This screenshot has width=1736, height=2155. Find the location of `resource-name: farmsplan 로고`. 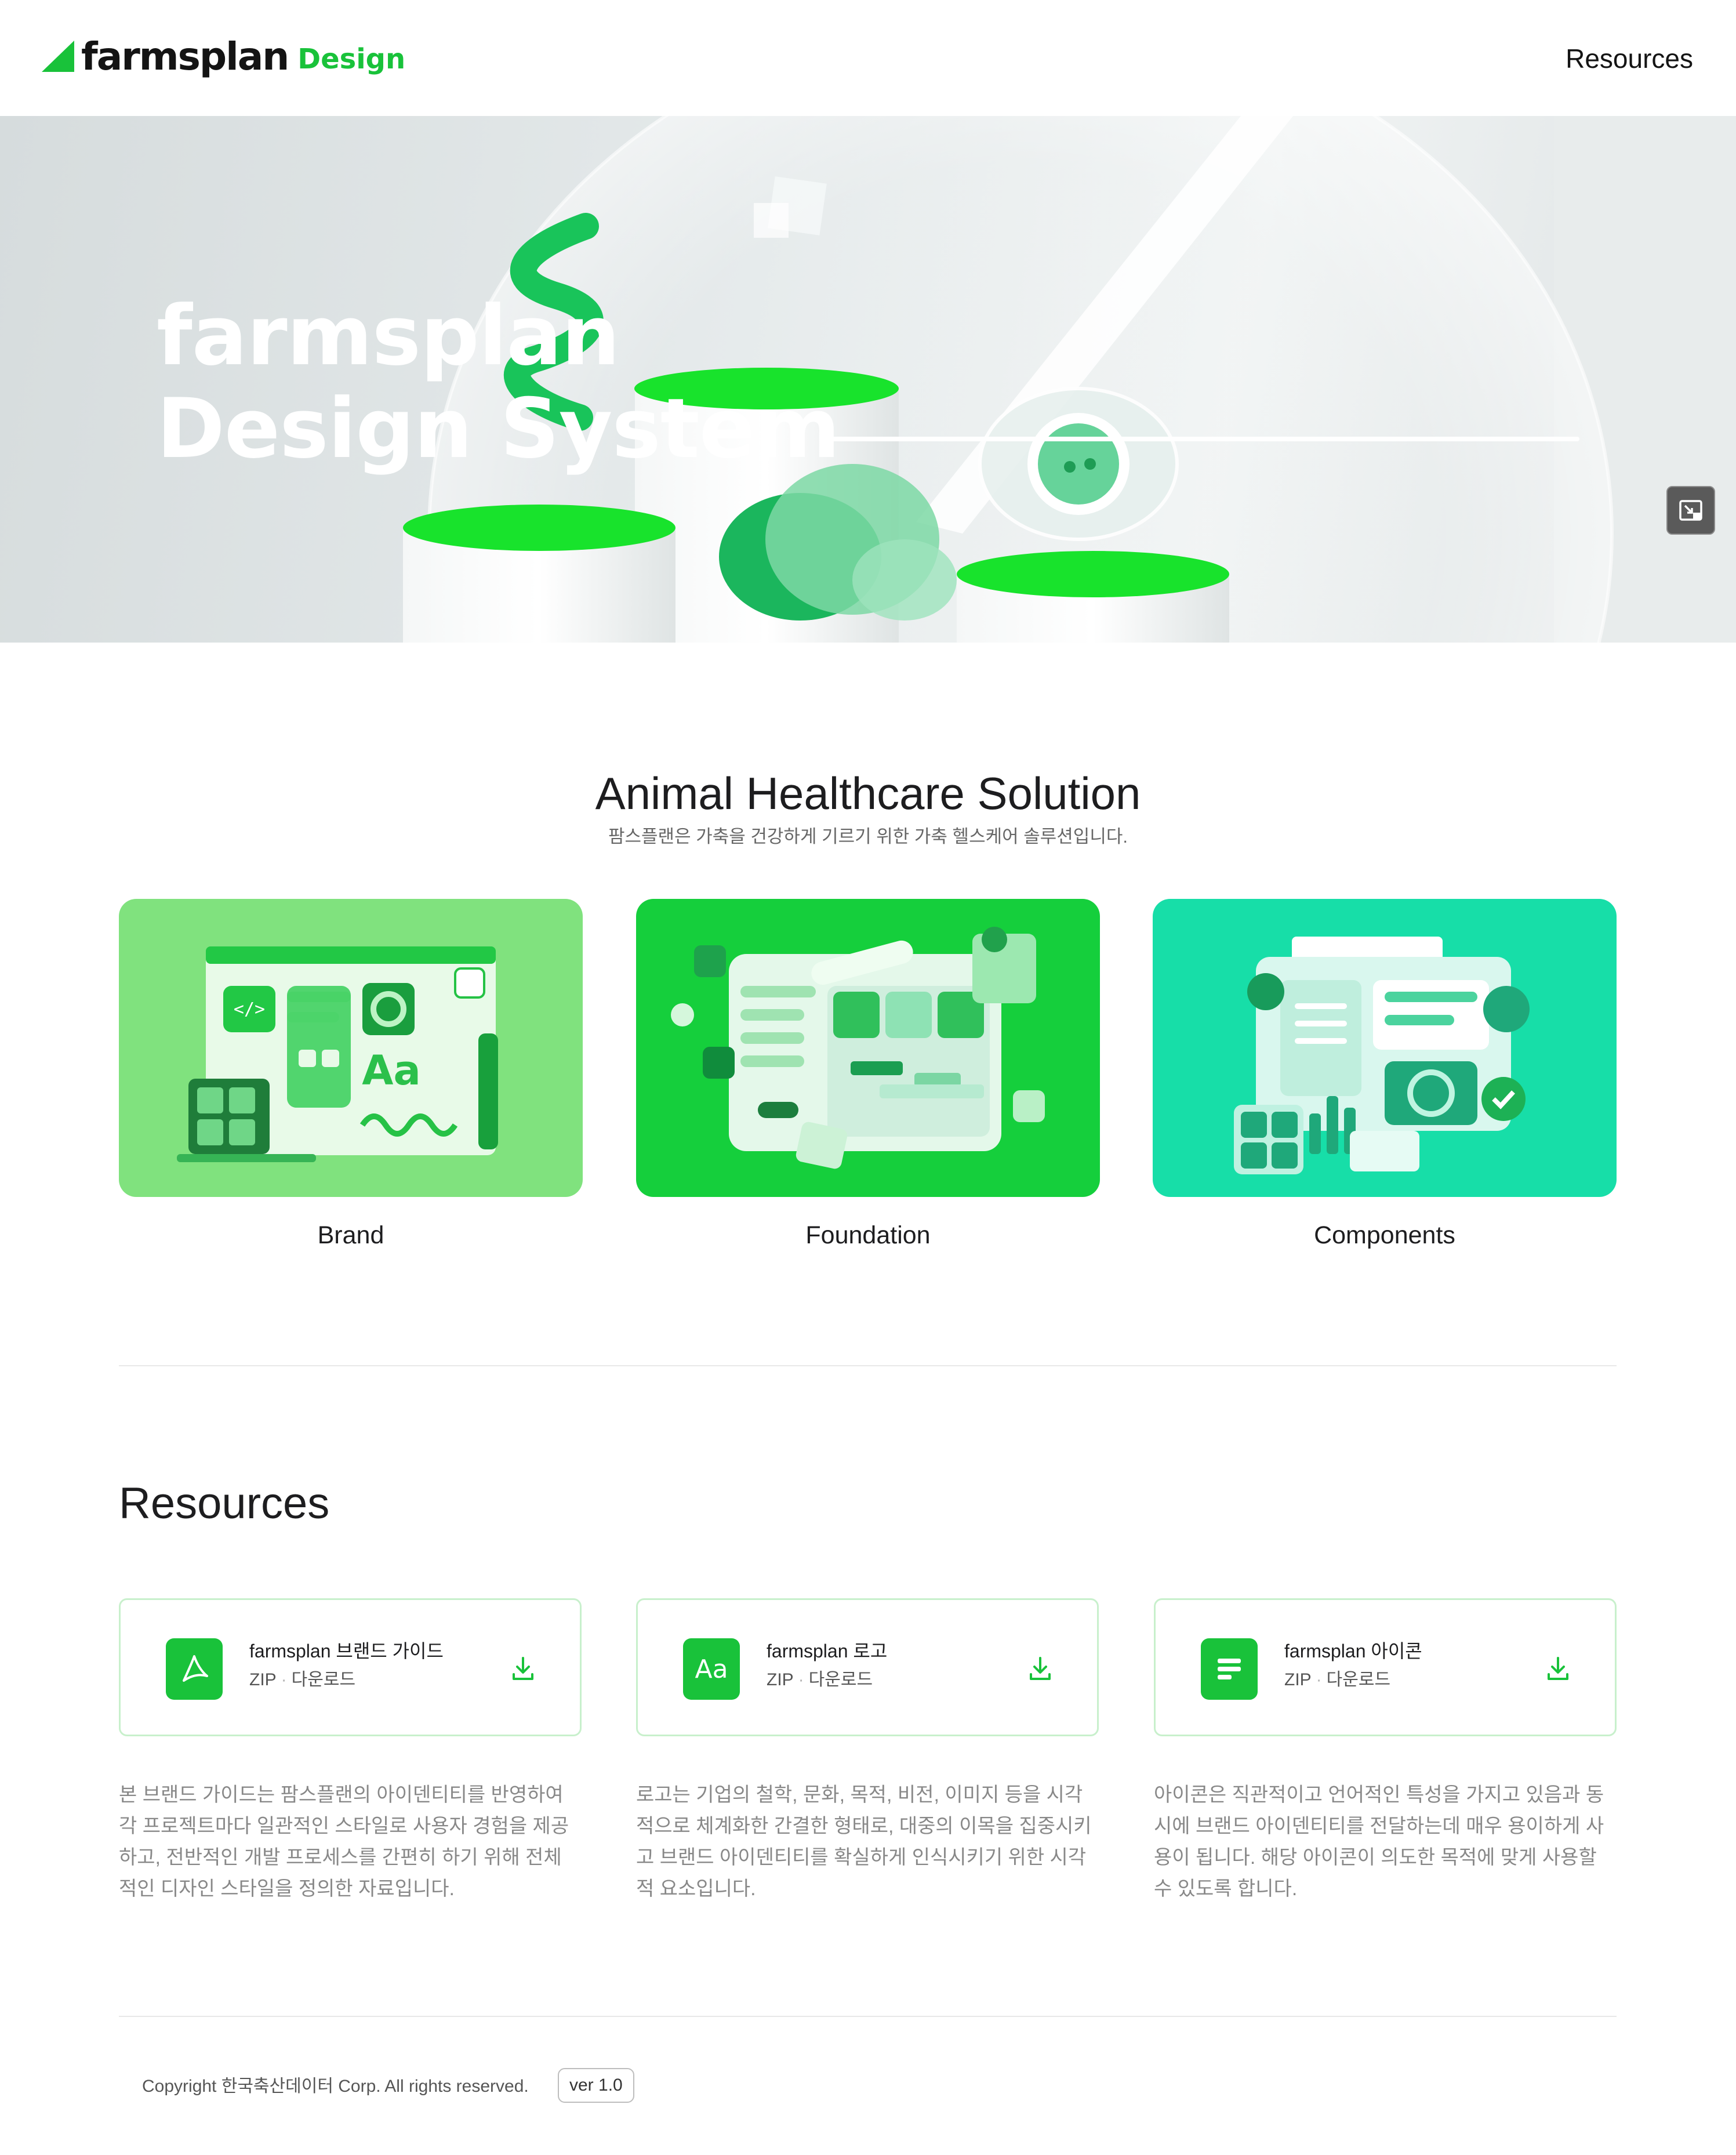

resource-name: farmsplan 로고 is located at coordinates (827, 1651).